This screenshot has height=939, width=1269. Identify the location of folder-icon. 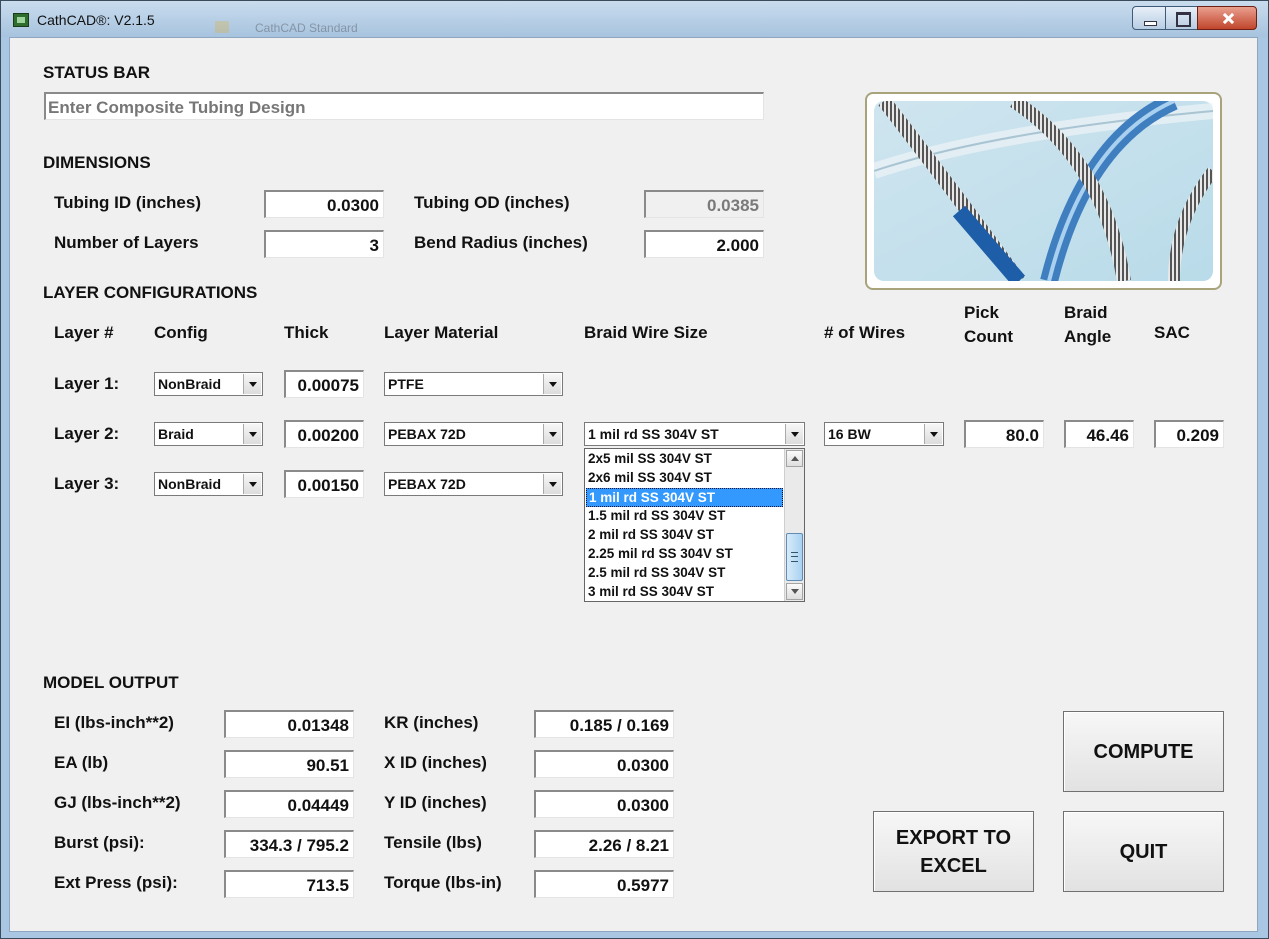
(222, 27).